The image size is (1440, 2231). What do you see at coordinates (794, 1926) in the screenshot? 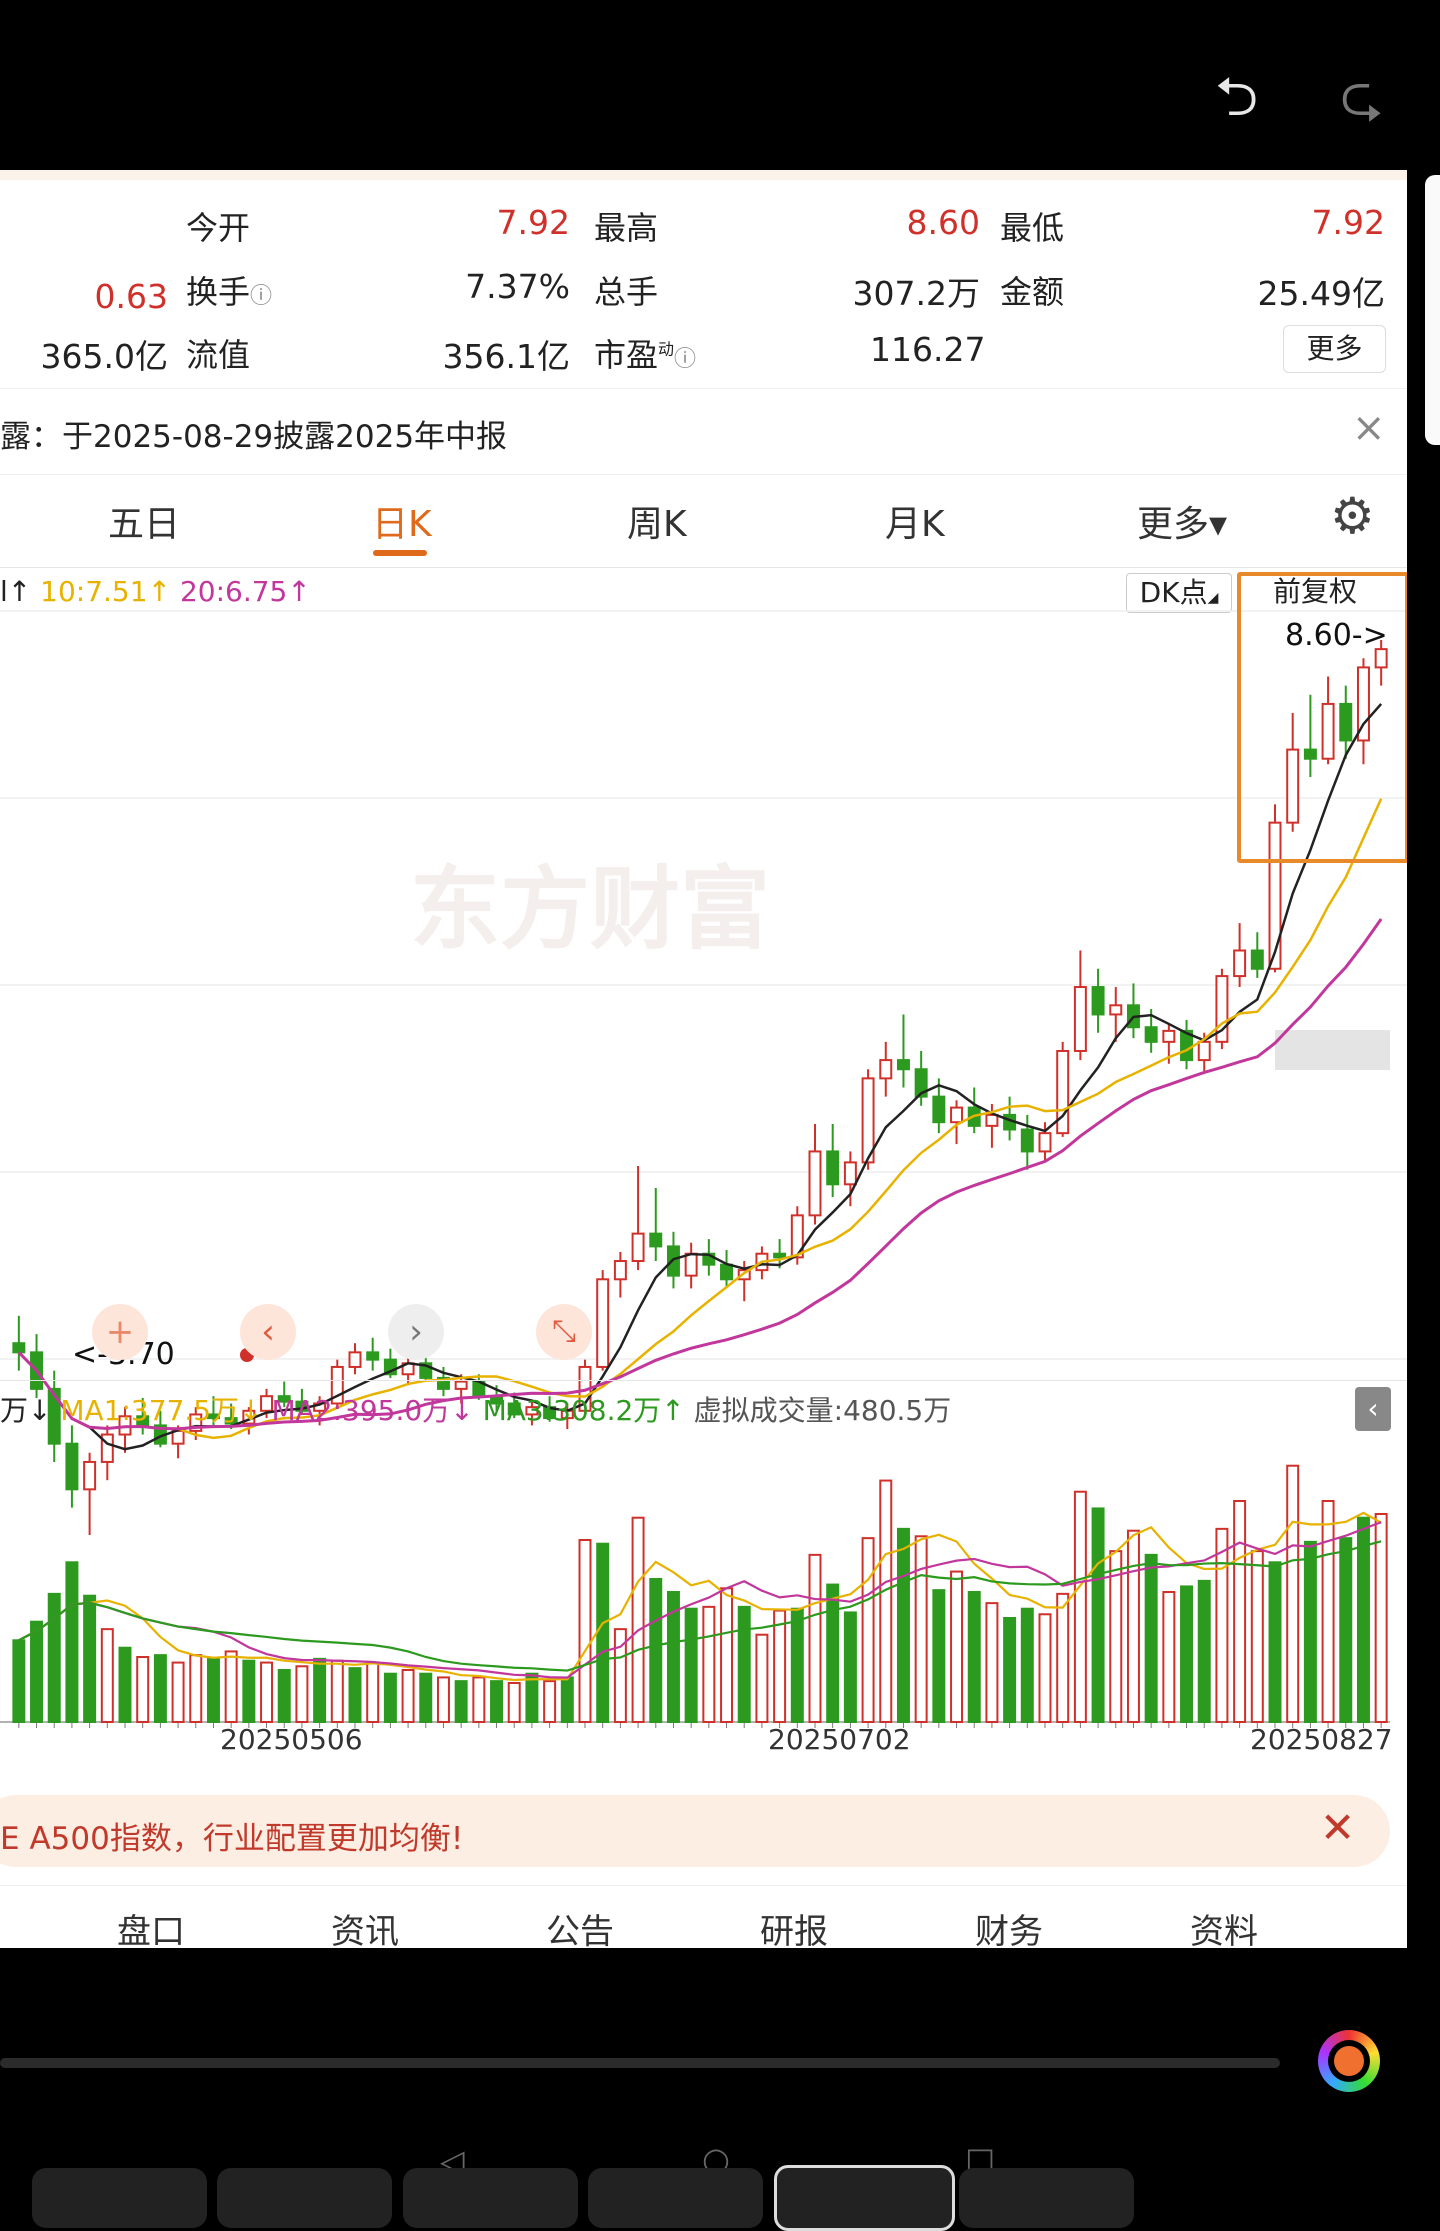
I see `nav-research: 研报` at bounding box center [794, 1926].